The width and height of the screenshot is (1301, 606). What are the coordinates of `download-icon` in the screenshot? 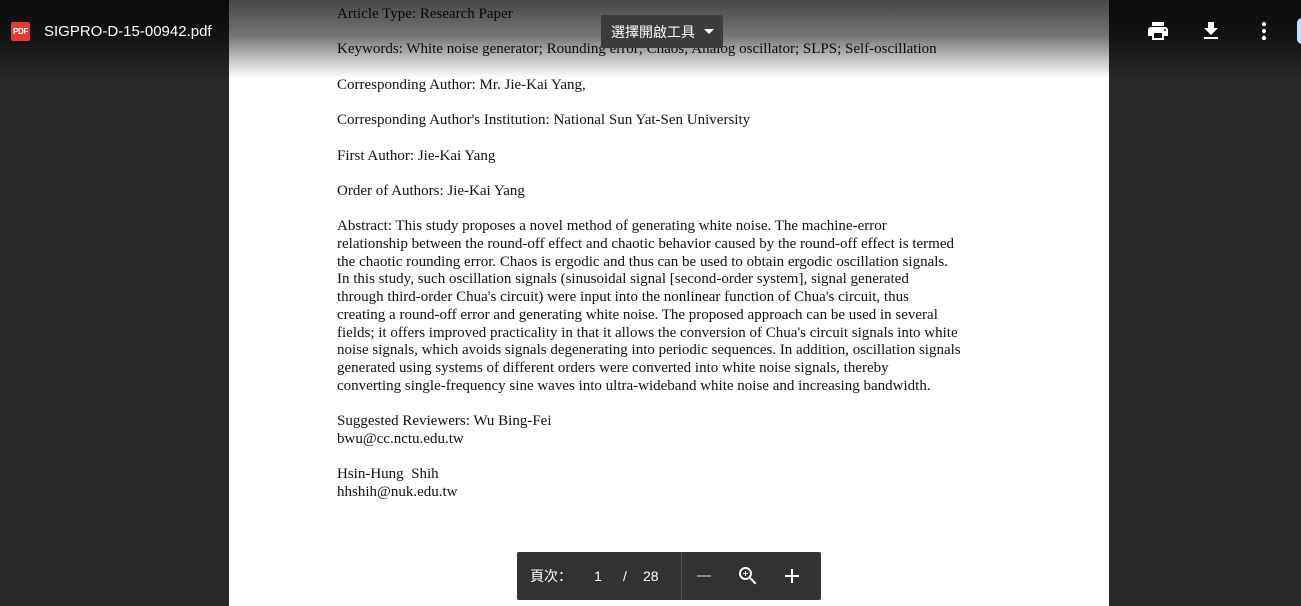 It's located at (1211, 30).